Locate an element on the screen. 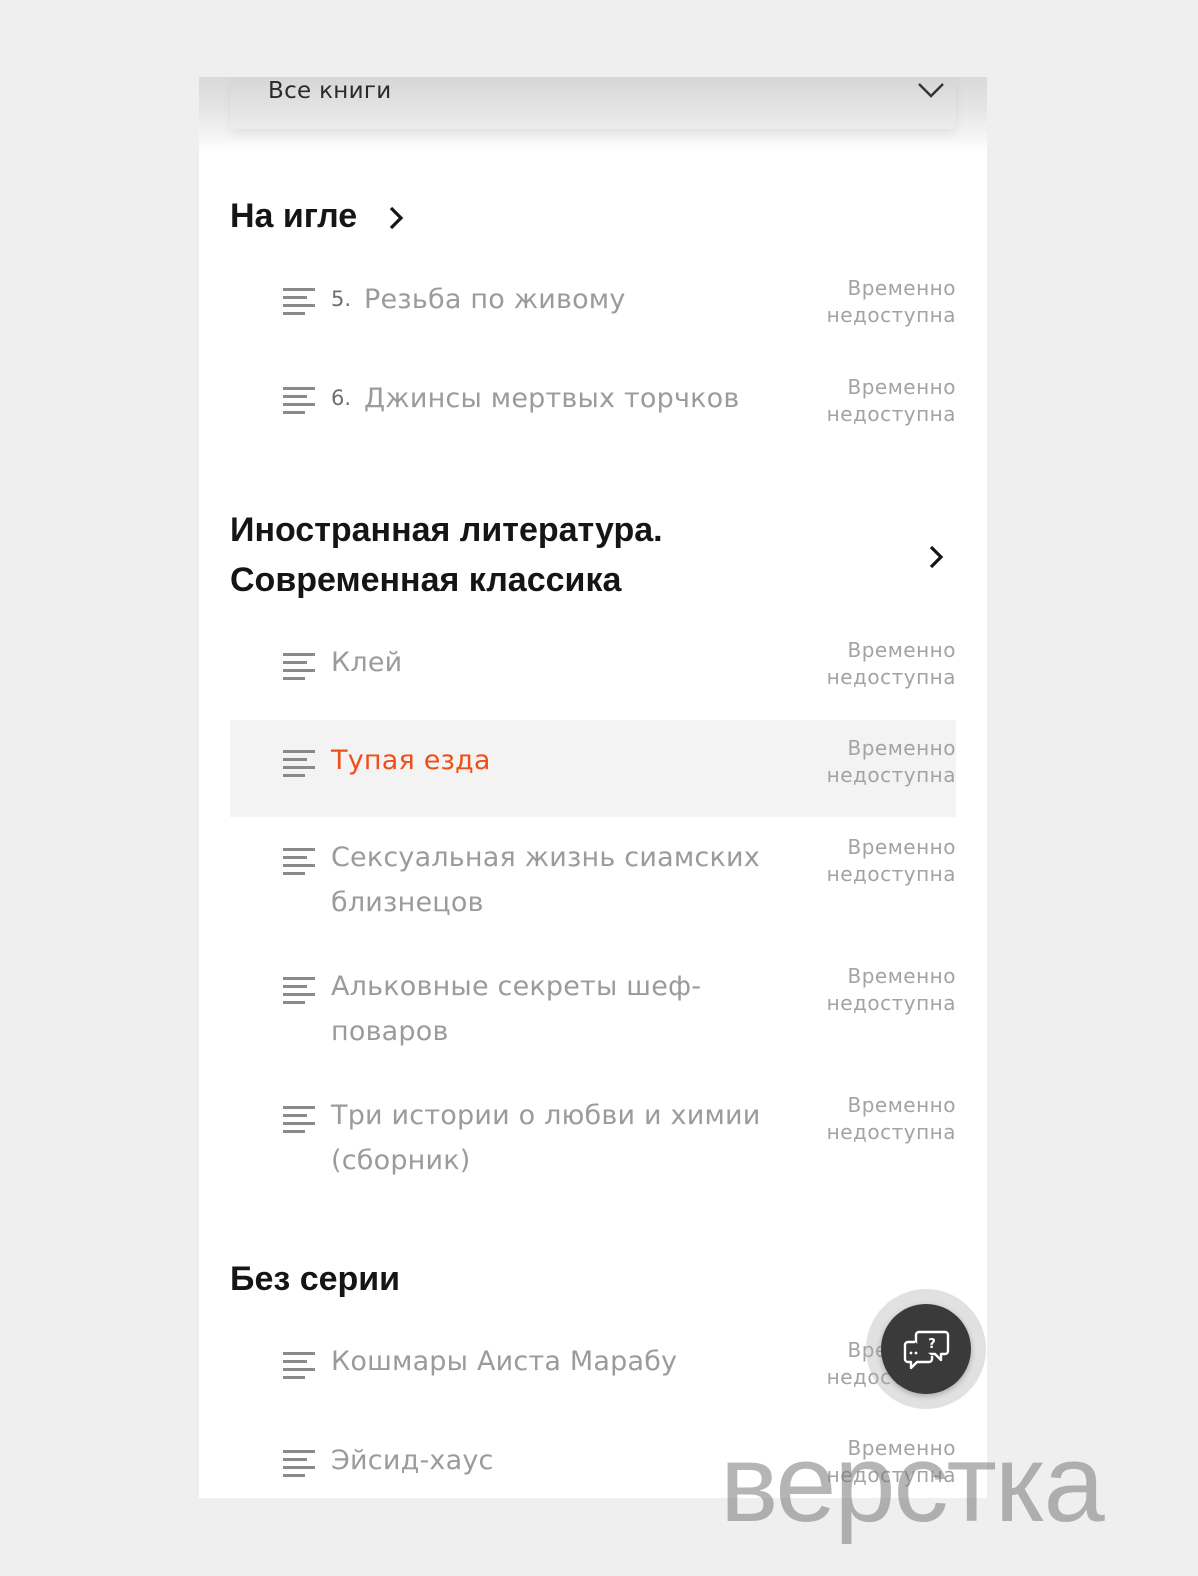  section-title-bez-serii: Без серии is located at coordinates (315, 1279).